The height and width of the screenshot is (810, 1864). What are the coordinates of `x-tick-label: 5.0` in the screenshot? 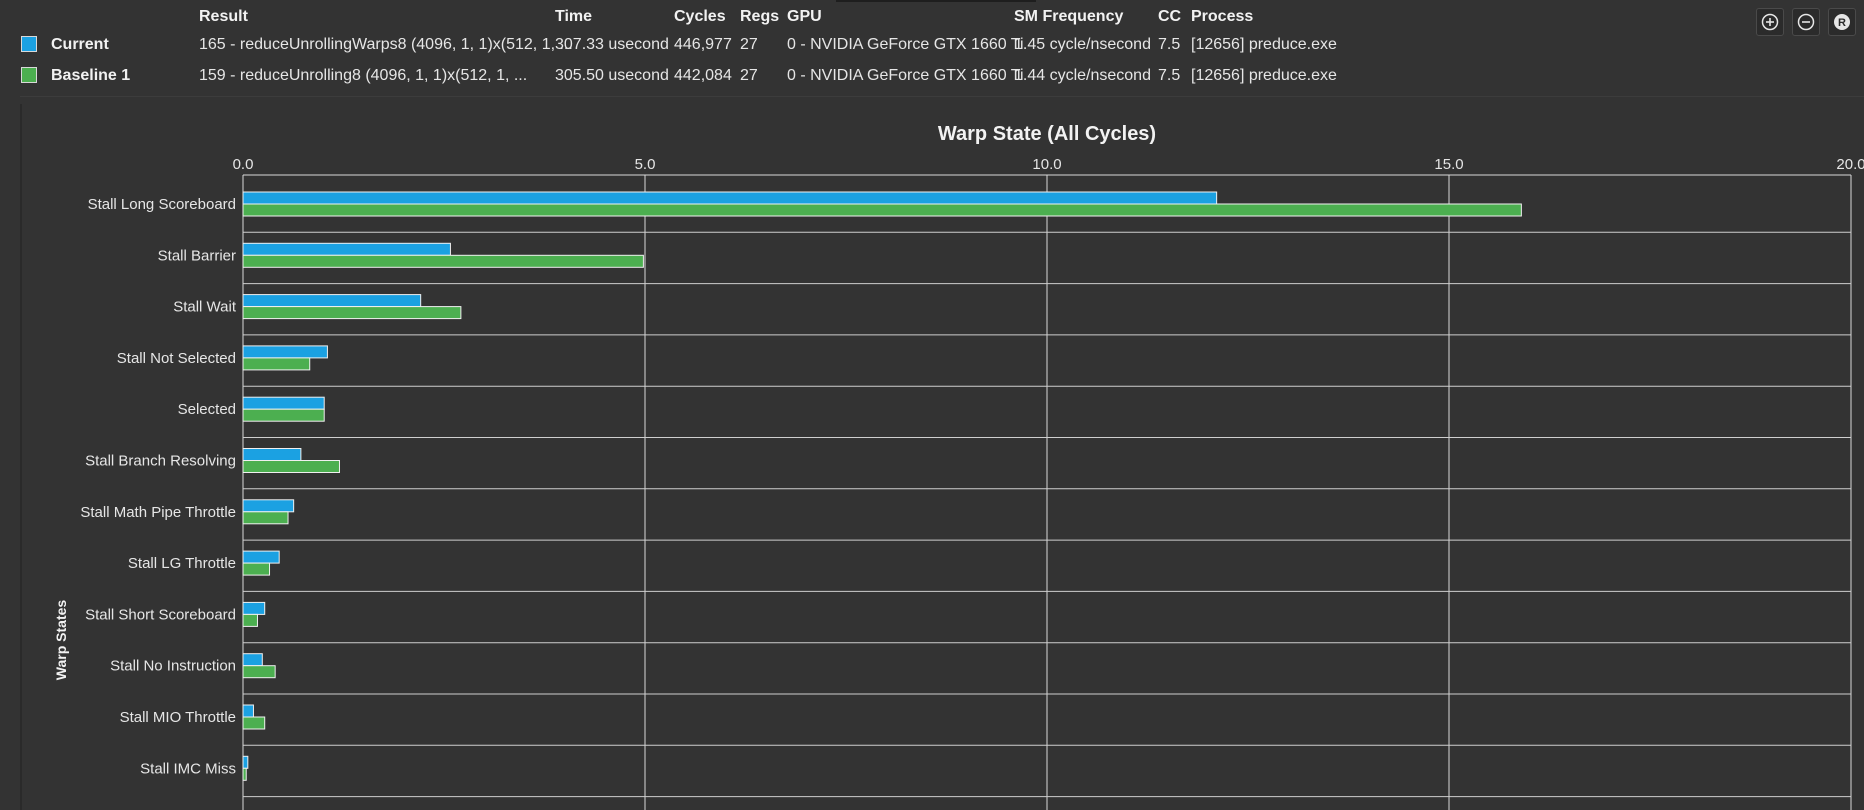 It's located at (645, 164).